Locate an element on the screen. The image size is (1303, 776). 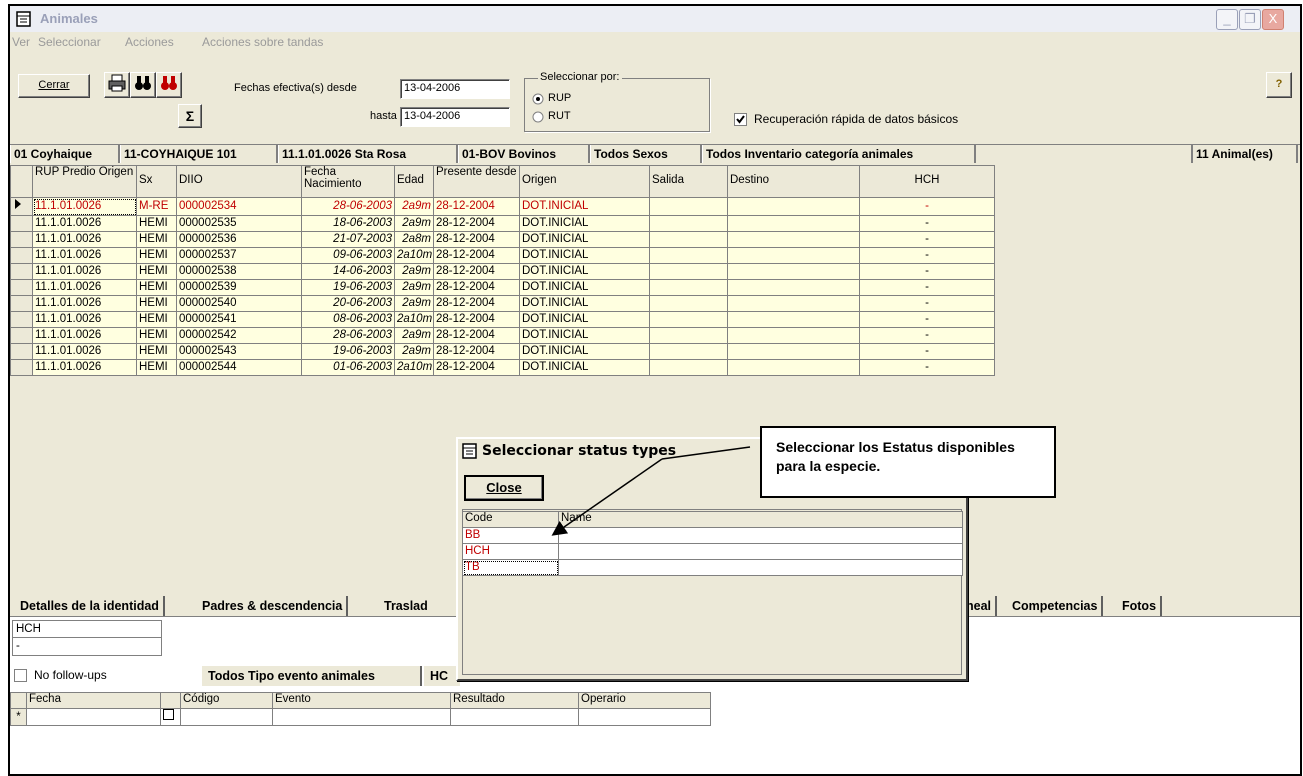
status-code-cell: TB is located at coordinates (510, 567).